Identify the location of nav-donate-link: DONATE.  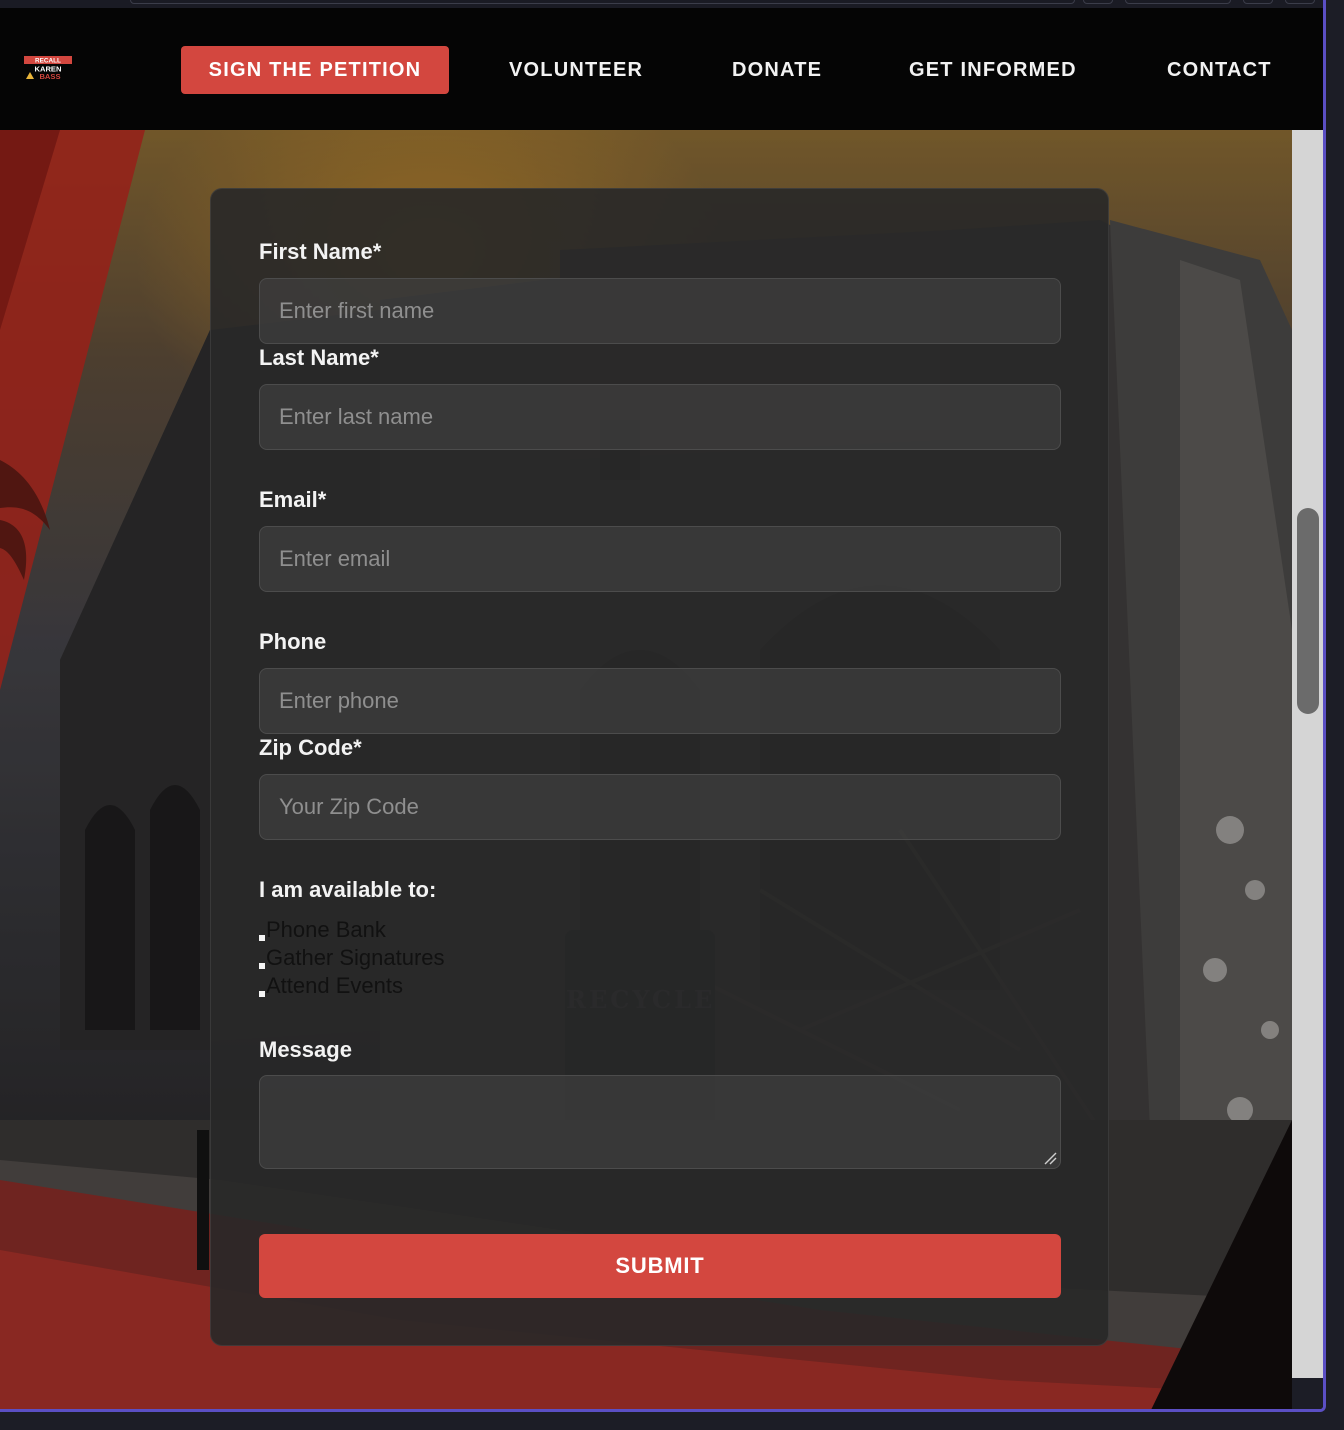
(777, 70).